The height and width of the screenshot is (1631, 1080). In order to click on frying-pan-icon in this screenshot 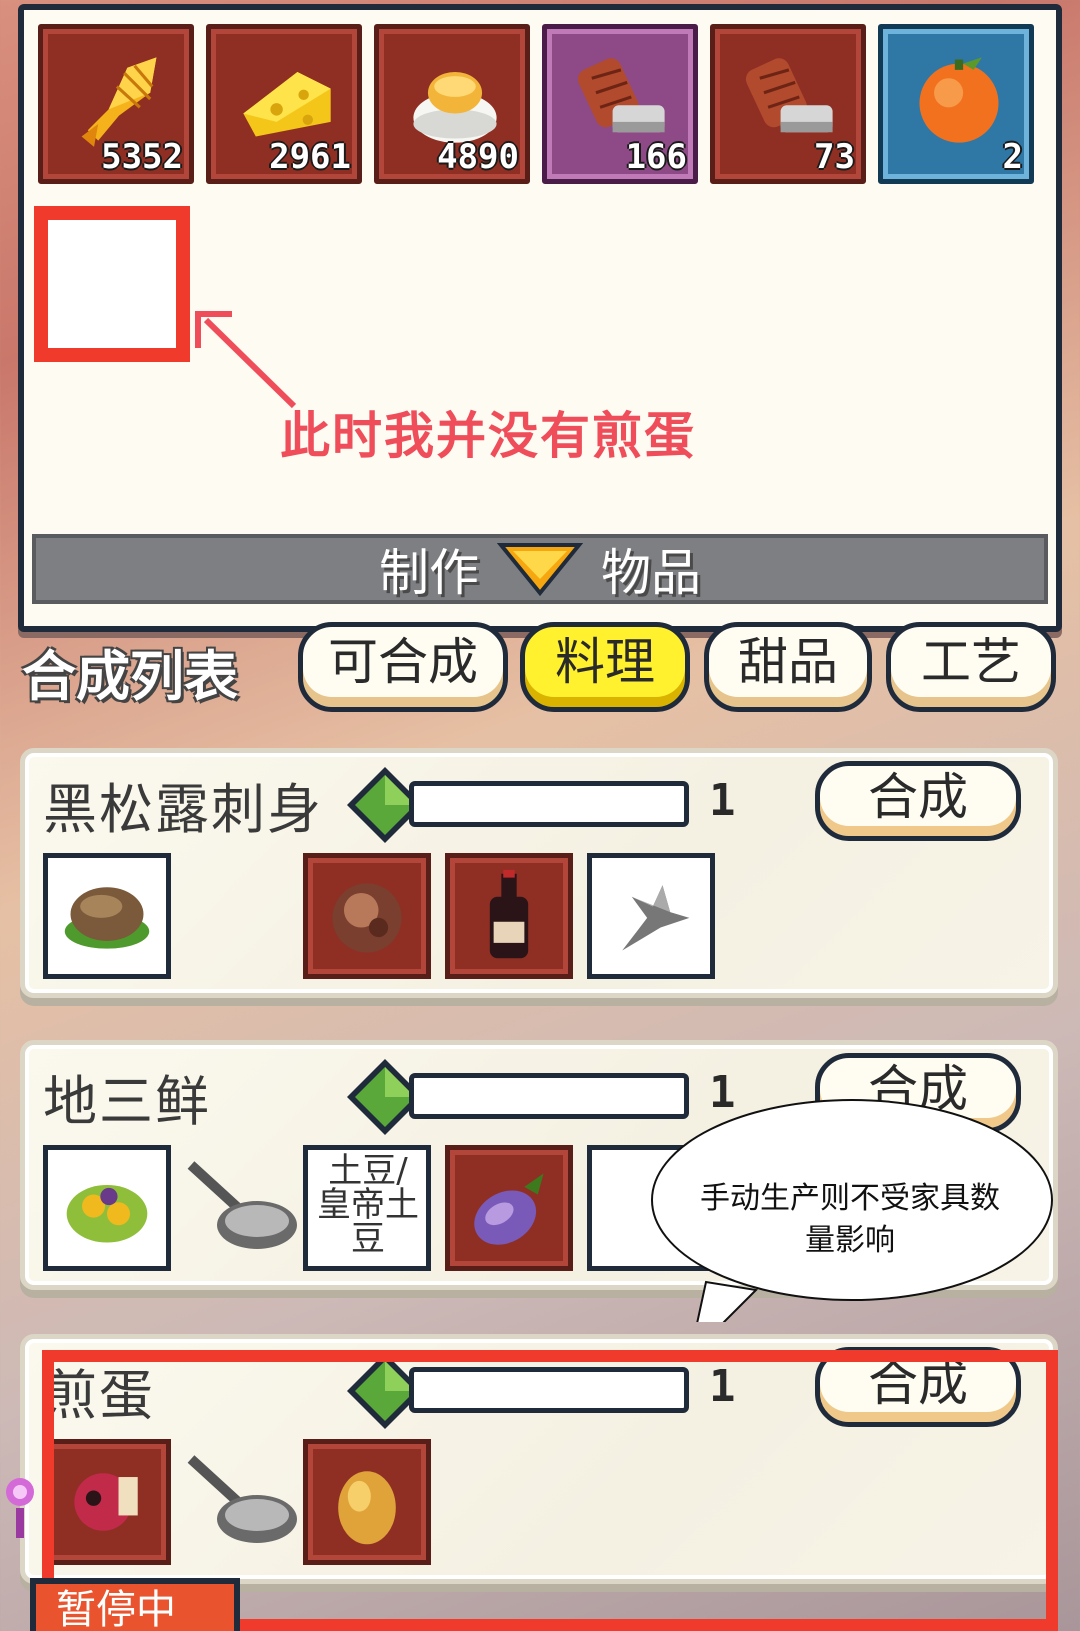, I will do `click(242, 1205)`.